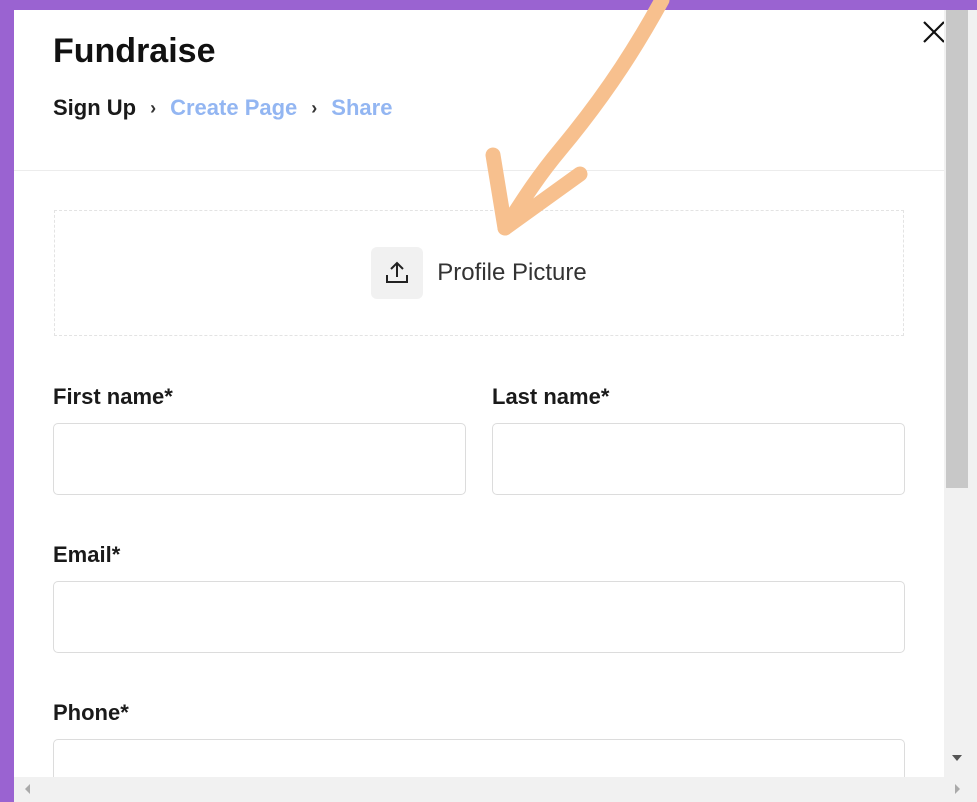 This screenshot has height=802, width=977. Describe the element at coordinates (957, 758) in the screenshot. I see `scroll-down-arrow-icon` at that location.